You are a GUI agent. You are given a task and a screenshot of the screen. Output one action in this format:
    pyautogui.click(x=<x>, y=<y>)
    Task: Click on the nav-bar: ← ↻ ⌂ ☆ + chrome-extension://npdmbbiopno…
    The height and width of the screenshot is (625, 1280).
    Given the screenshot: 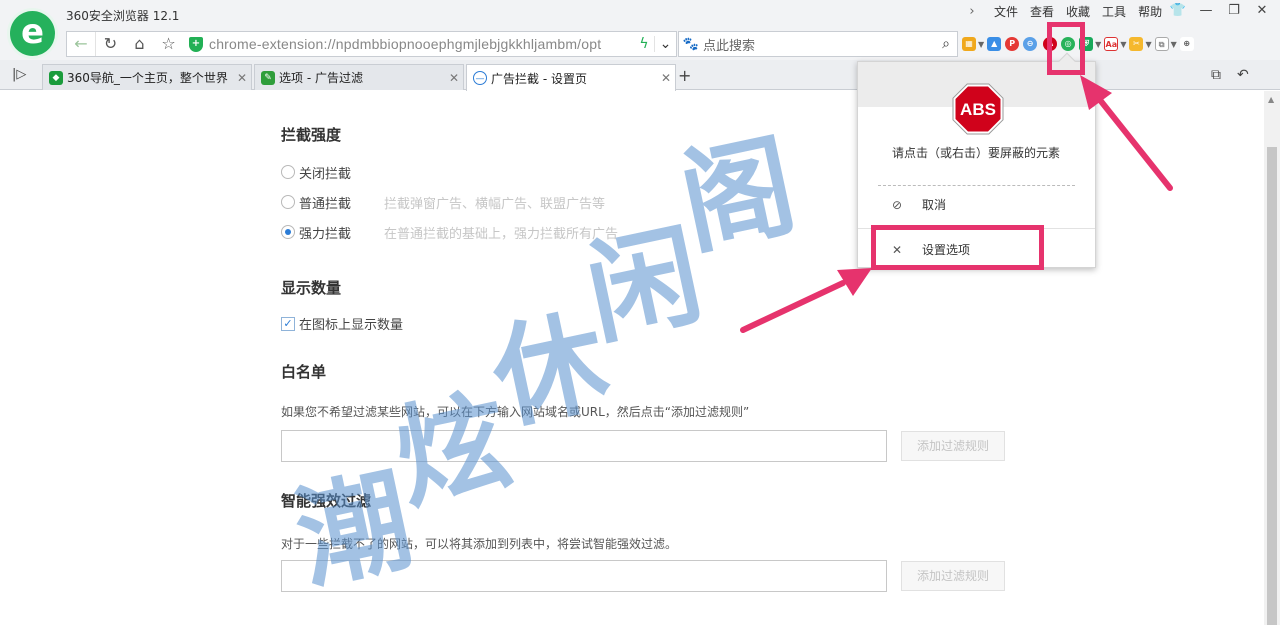 What is the action you would take?
    pyautogui.click(x=640, y=45)
    